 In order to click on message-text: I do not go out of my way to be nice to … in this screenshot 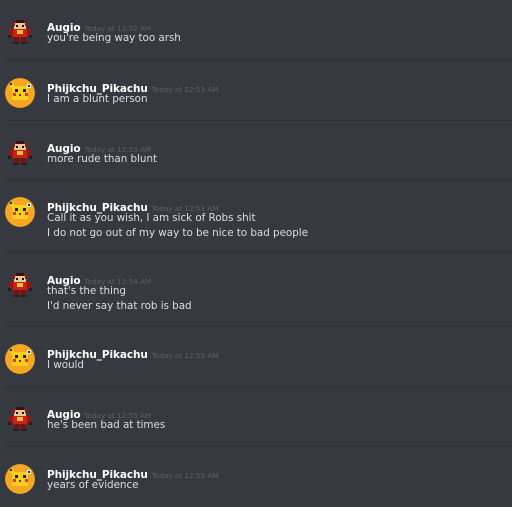, I will do `click(177, 233)`.